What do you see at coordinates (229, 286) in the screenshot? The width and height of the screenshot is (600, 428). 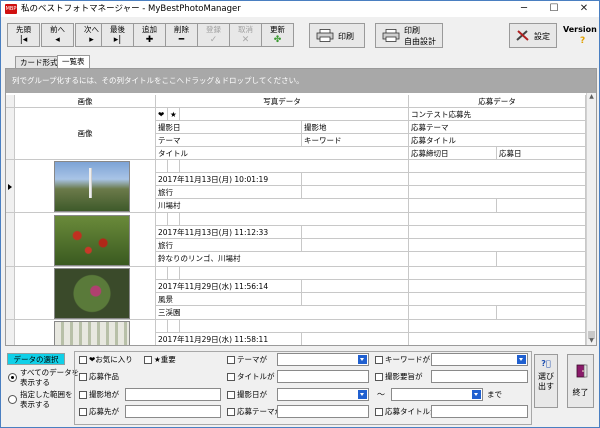 I see `shoot-date-cell: 2017年11月29日(水) 11:56:14` at bounding box center [229, 286].